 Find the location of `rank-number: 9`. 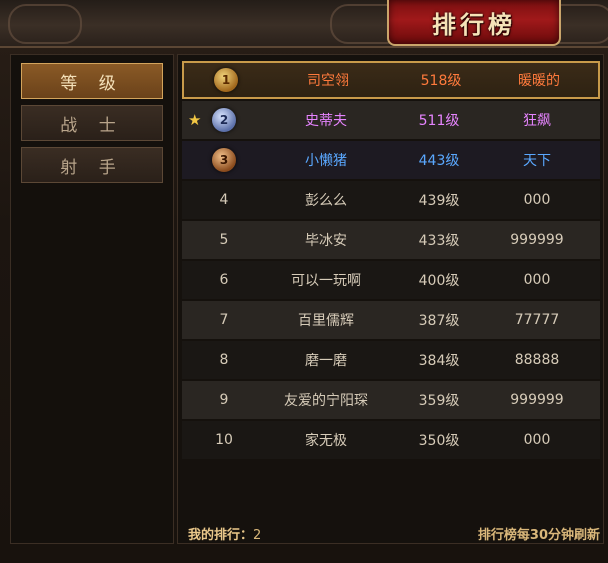

rank-number: 9 is located at coordinates (224, 400).